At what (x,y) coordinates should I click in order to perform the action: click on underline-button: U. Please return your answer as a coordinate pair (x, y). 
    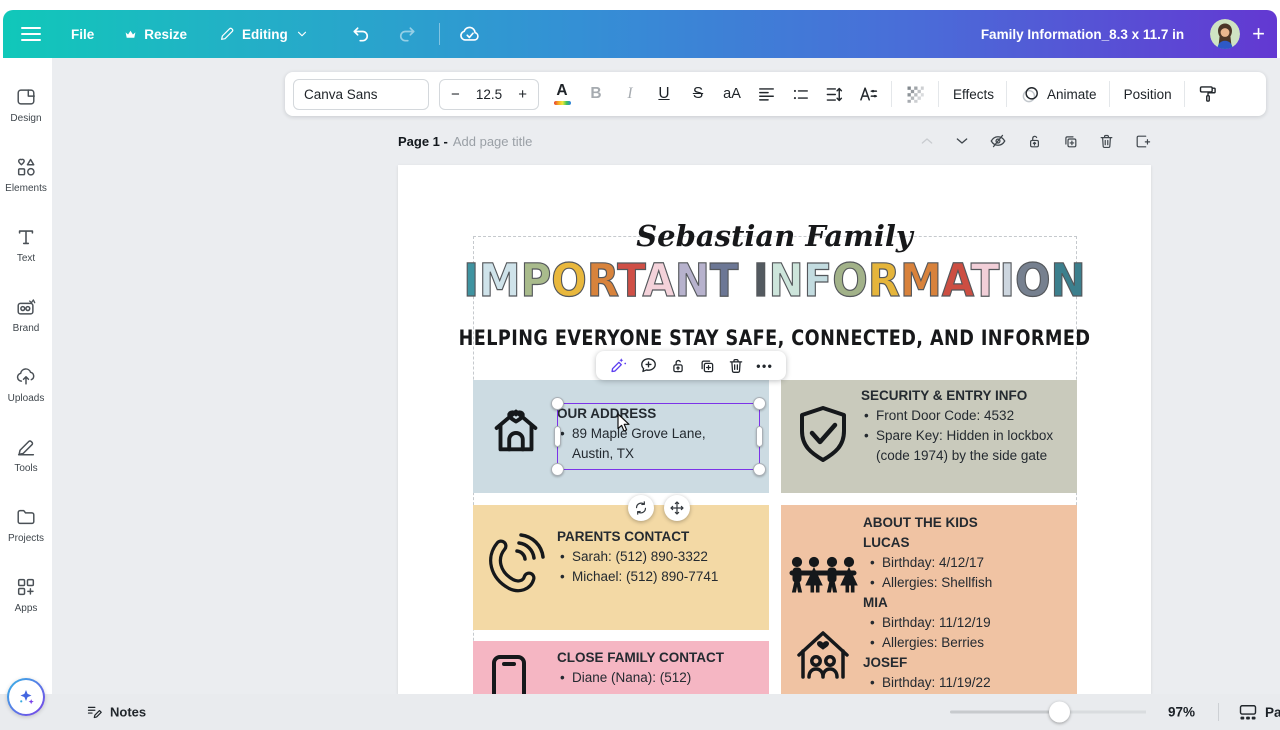
    Looking at the image, I should click on (664, 94).